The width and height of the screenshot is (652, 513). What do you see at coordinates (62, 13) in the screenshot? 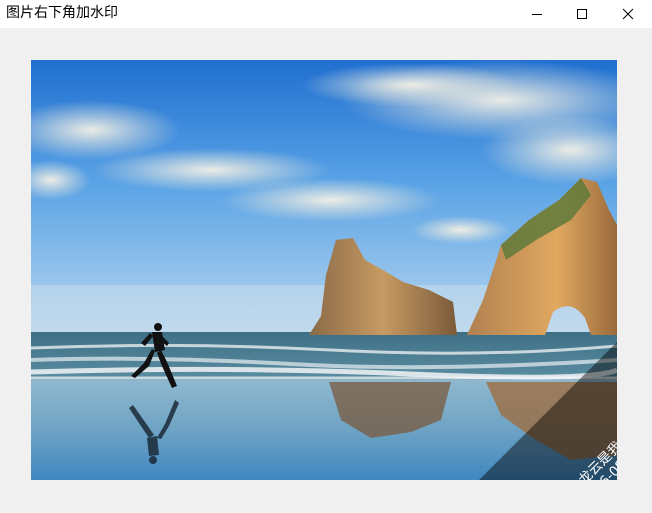
I see `window-title: 图片右下角加水印` at bounding box center [62, 13].